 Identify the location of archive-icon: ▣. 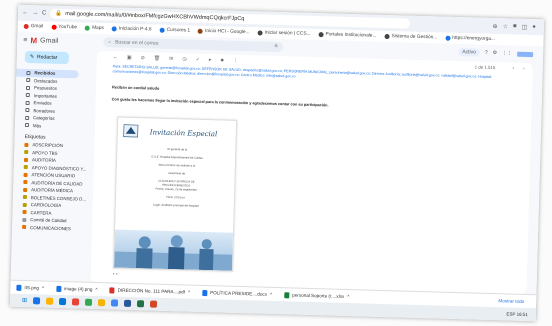
(129, 57).